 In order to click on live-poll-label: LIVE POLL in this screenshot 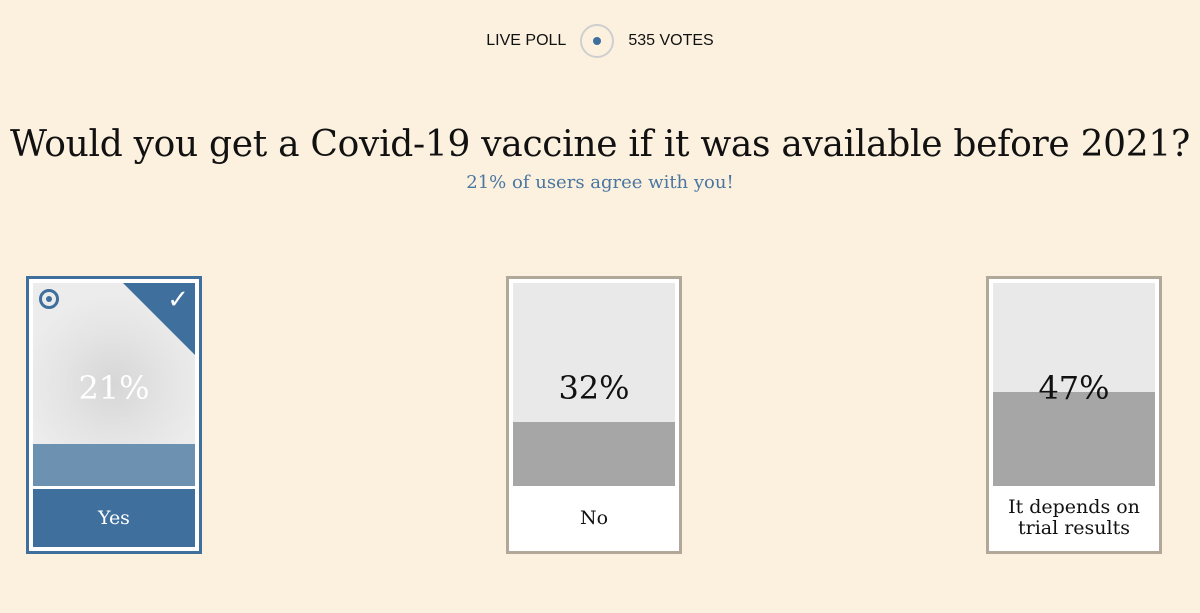, I will do `click(526, 40)`.